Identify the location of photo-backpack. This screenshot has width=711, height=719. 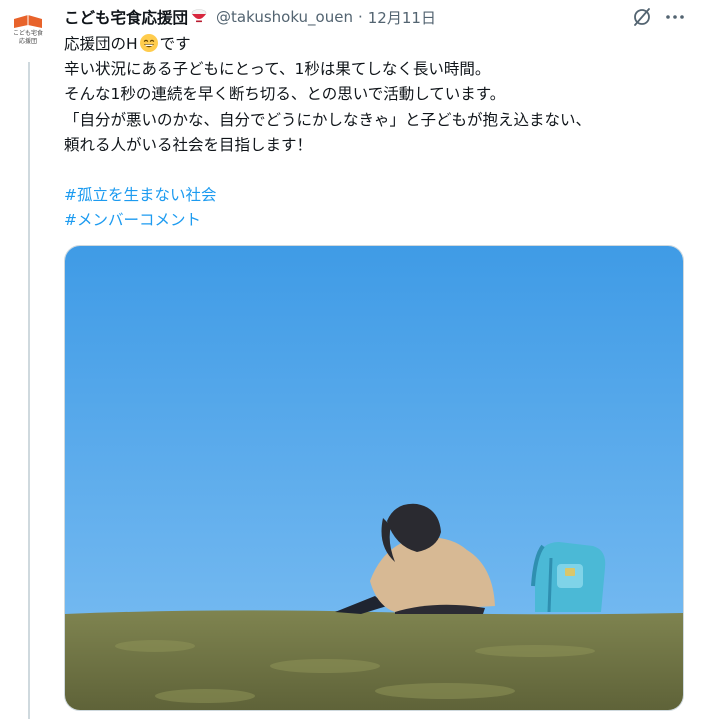
(568, 577).